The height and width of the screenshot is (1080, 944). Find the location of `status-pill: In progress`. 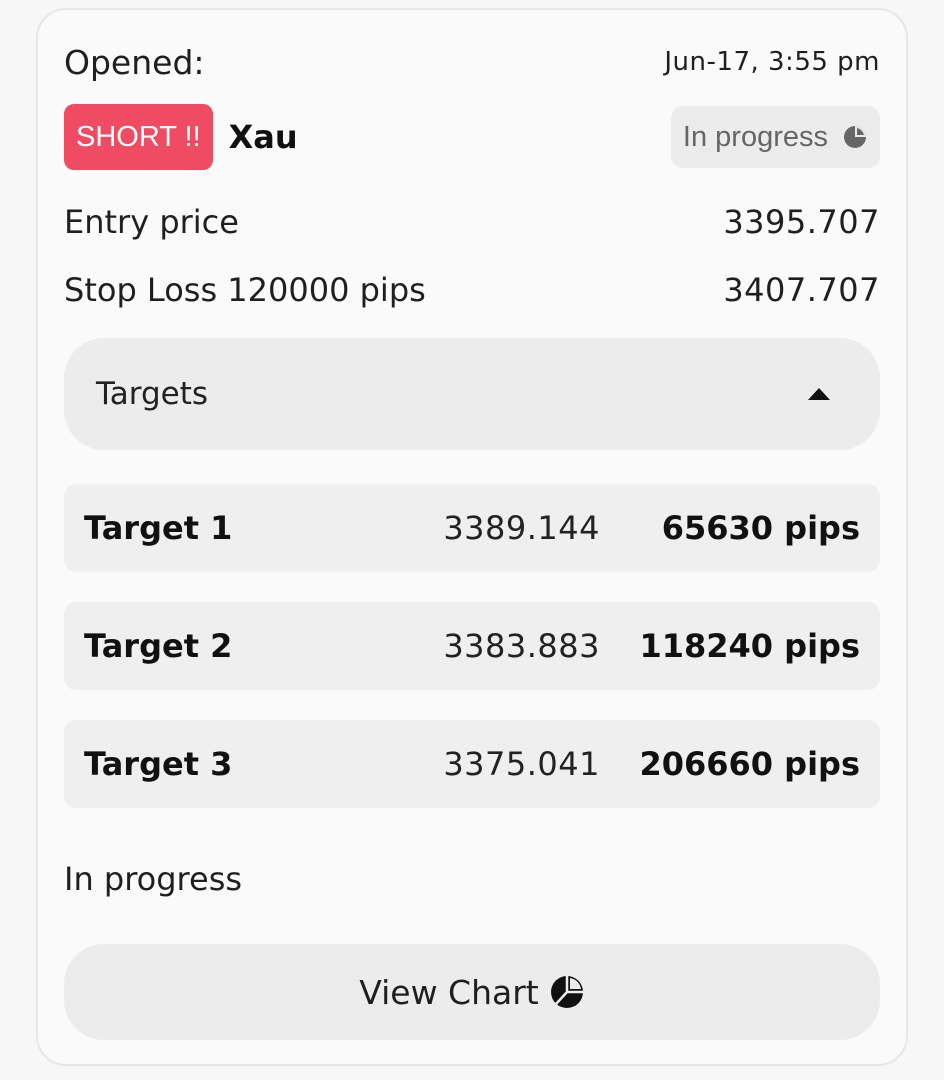

status-pill: In progress is located at coordinates (775, 137).